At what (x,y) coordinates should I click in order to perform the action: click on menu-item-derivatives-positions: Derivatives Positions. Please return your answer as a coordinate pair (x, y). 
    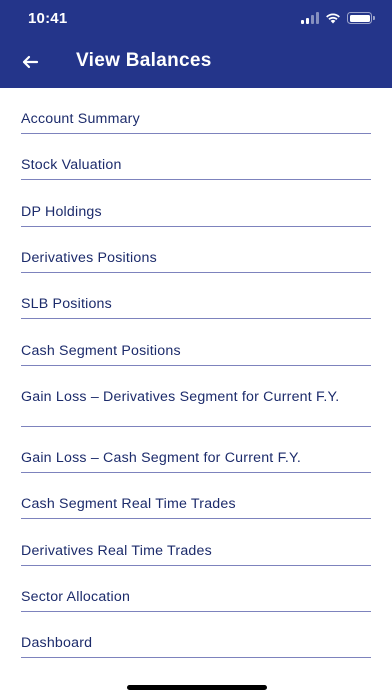
    Looking at the image, I should click on (196, 262).